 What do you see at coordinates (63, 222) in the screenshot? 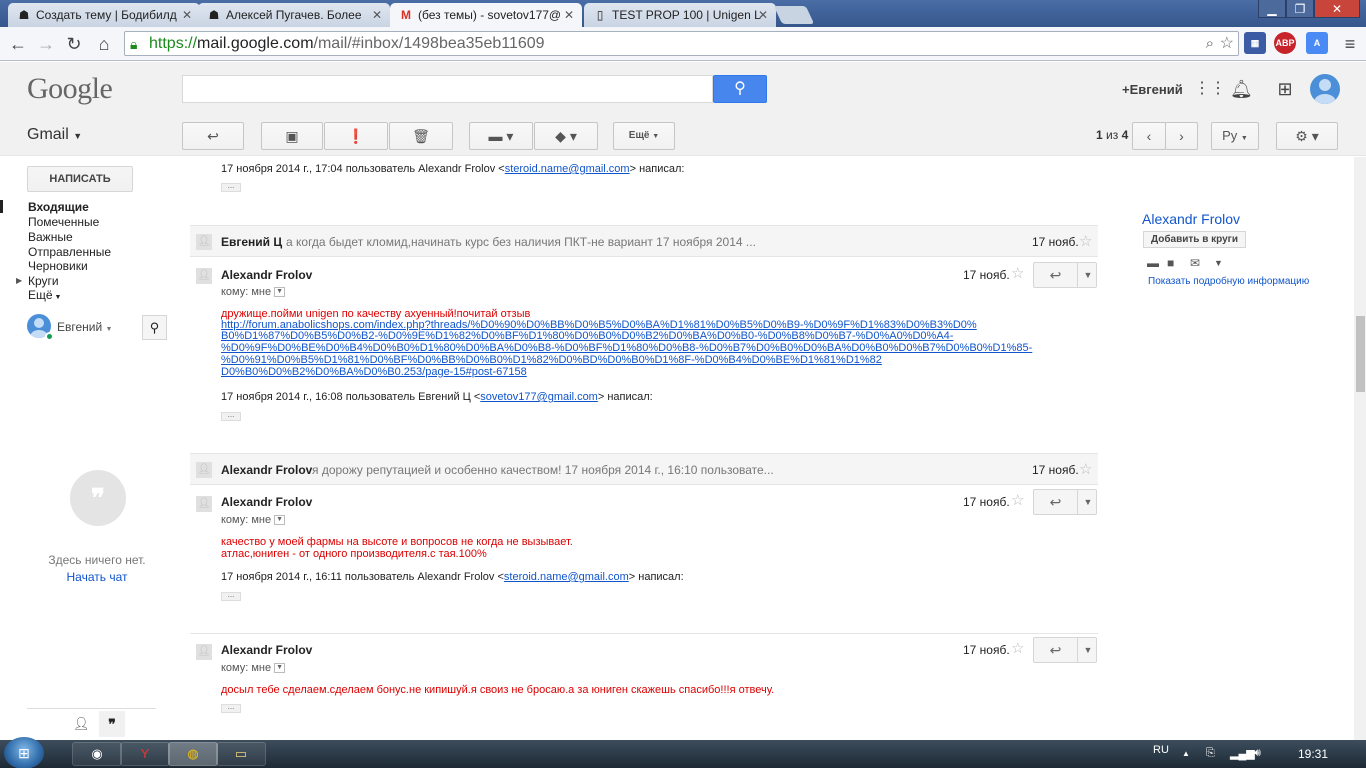
I see `sidebar-item-starred: Помеченные` at bounding box center [63, 222].